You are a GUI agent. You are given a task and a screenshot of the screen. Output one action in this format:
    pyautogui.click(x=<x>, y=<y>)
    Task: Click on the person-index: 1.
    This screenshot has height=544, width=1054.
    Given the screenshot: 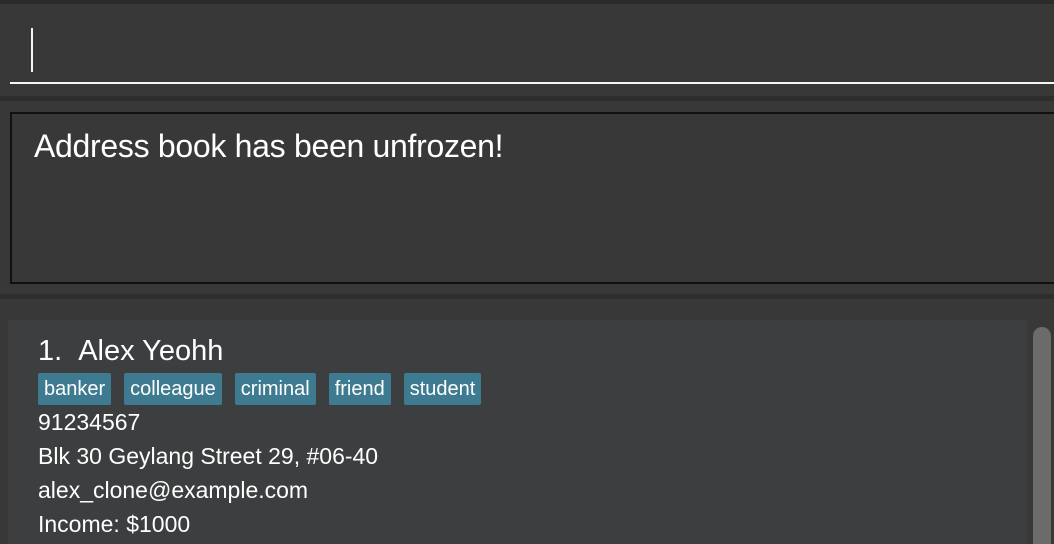 What is the action you would take?
    pyautogui.click(x=50, y=351)
    